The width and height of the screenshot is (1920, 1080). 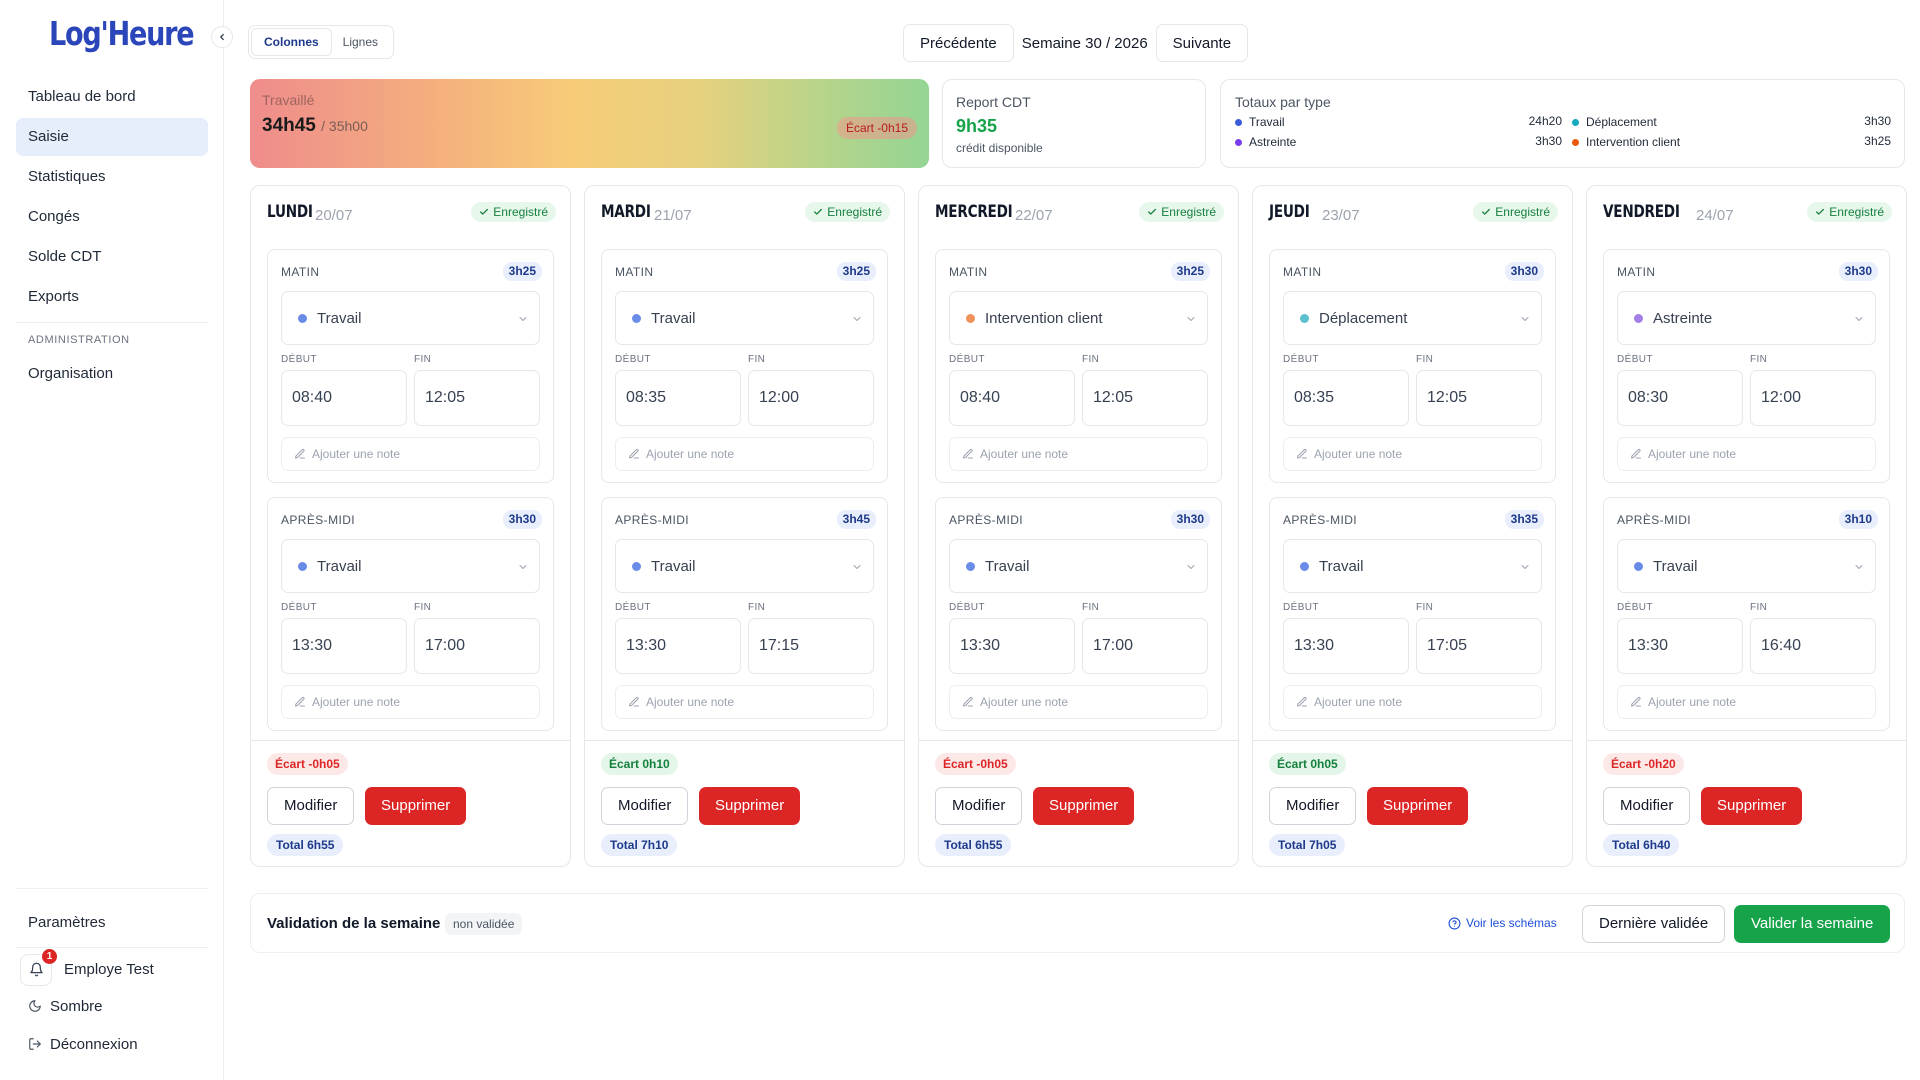 I want to click on previous-week-button: Précédente, so click(x=958, y=43).